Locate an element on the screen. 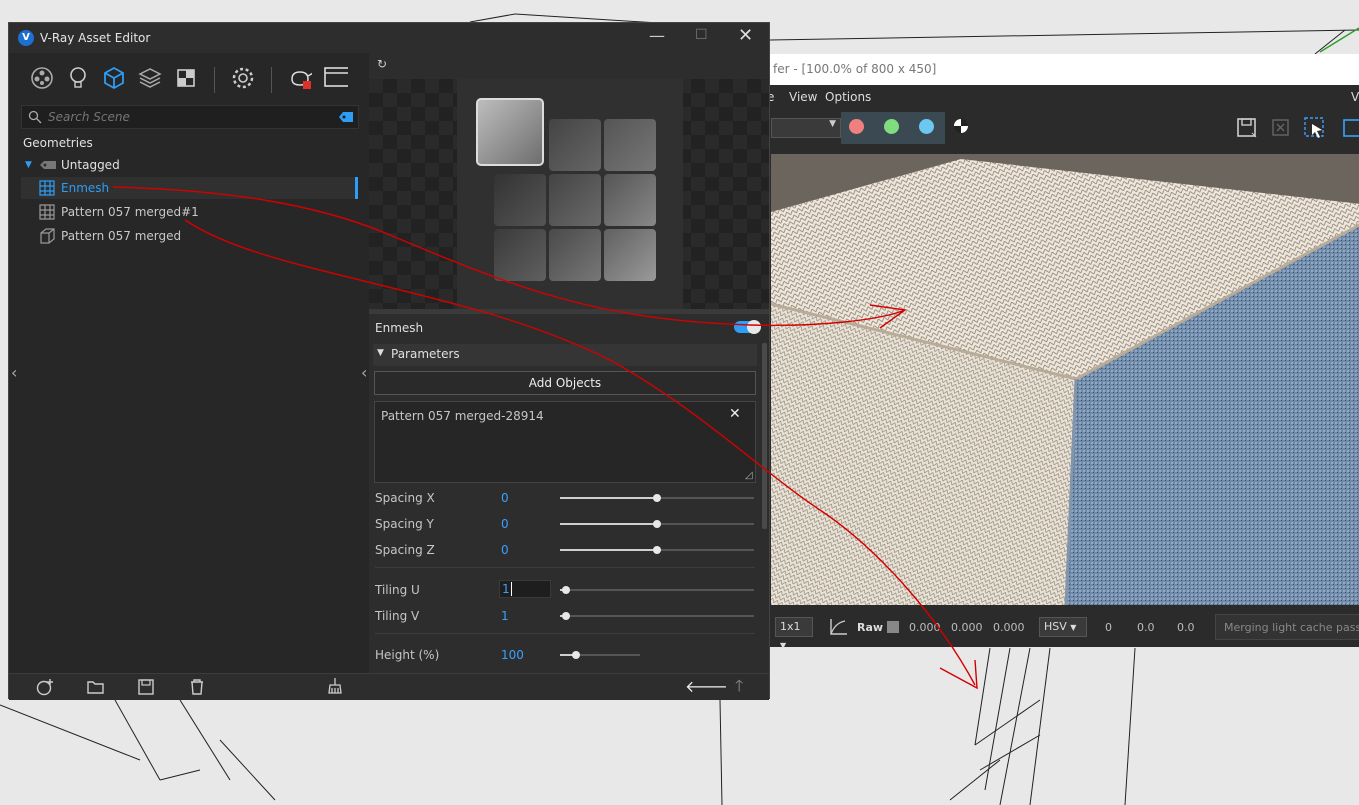 This screenshot has height=805, width=1359. collapse-left-icon: ‹ is located at coordinates (14, 372).